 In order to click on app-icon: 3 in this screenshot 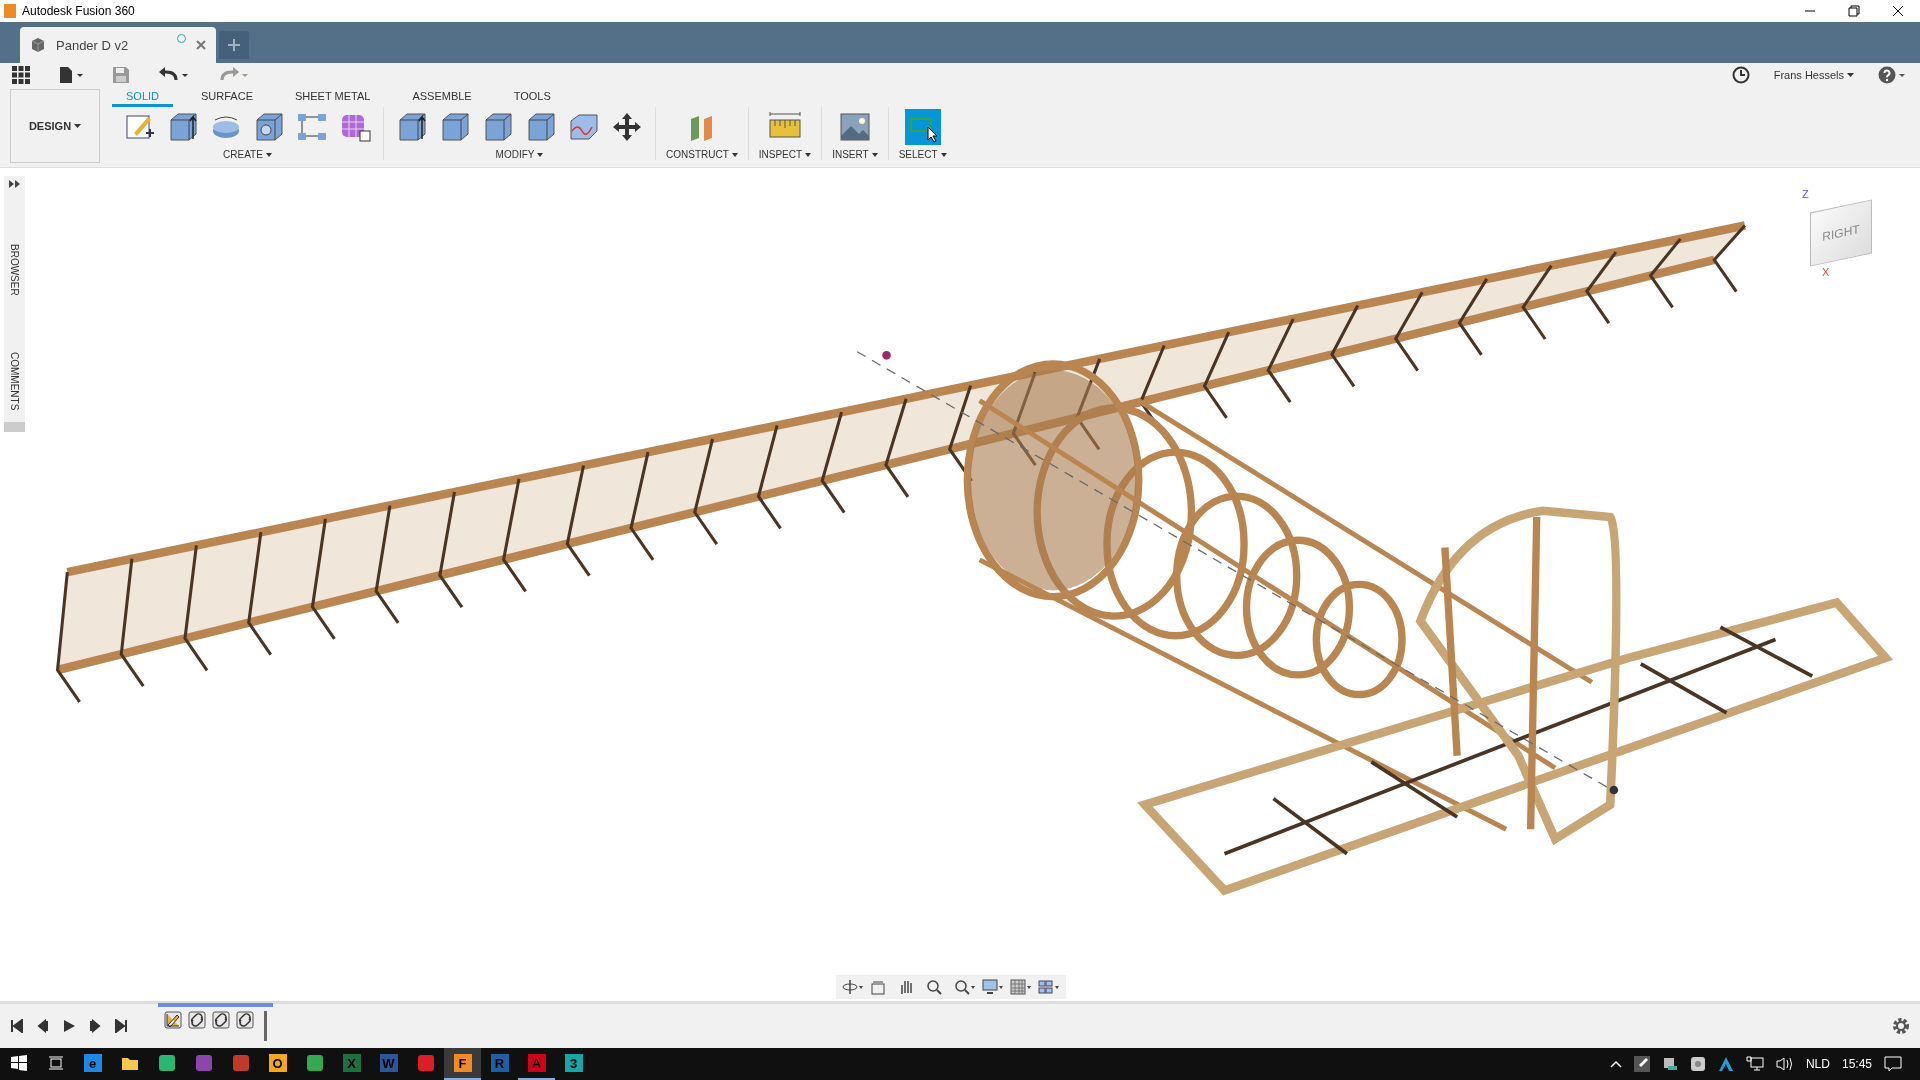, I will do `click(573, 1063)`.